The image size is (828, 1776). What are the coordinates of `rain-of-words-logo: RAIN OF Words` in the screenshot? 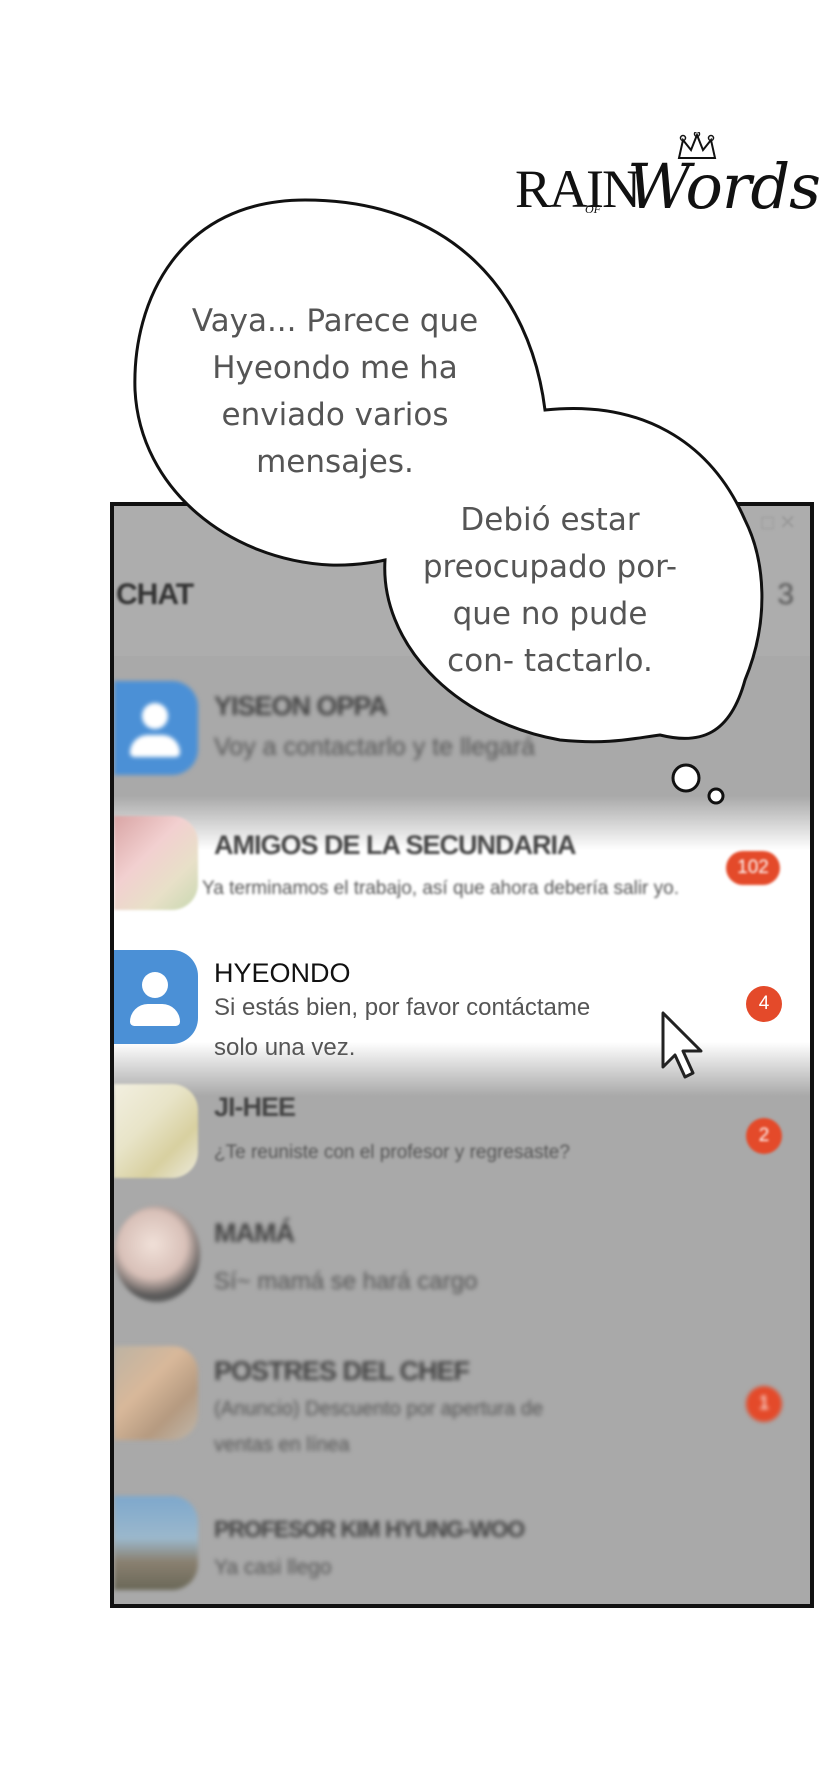 It's located at (668, 191).